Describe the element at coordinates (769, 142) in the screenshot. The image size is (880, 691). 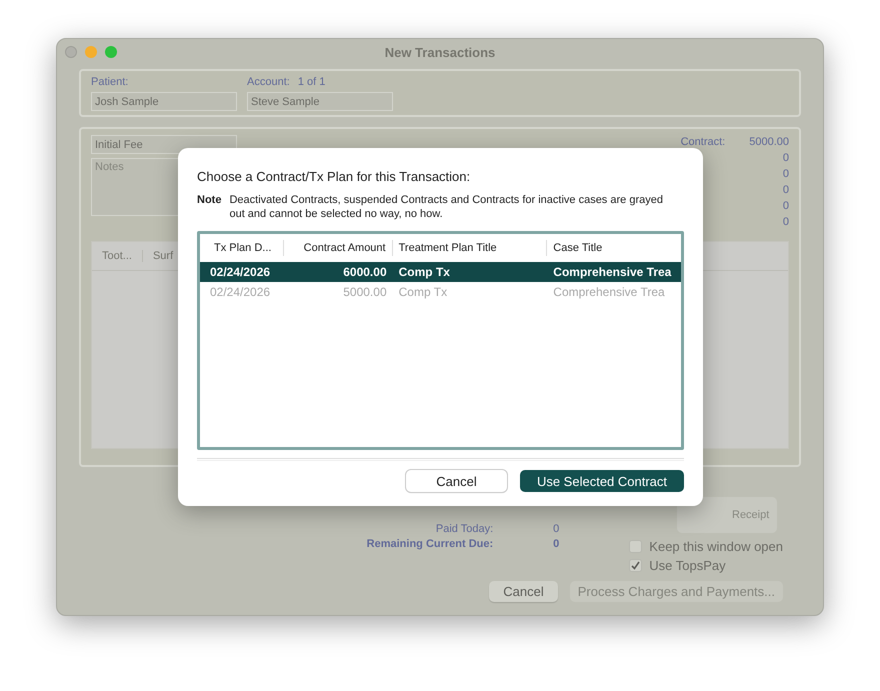
I see `amount-value: 5000.00` at that location.